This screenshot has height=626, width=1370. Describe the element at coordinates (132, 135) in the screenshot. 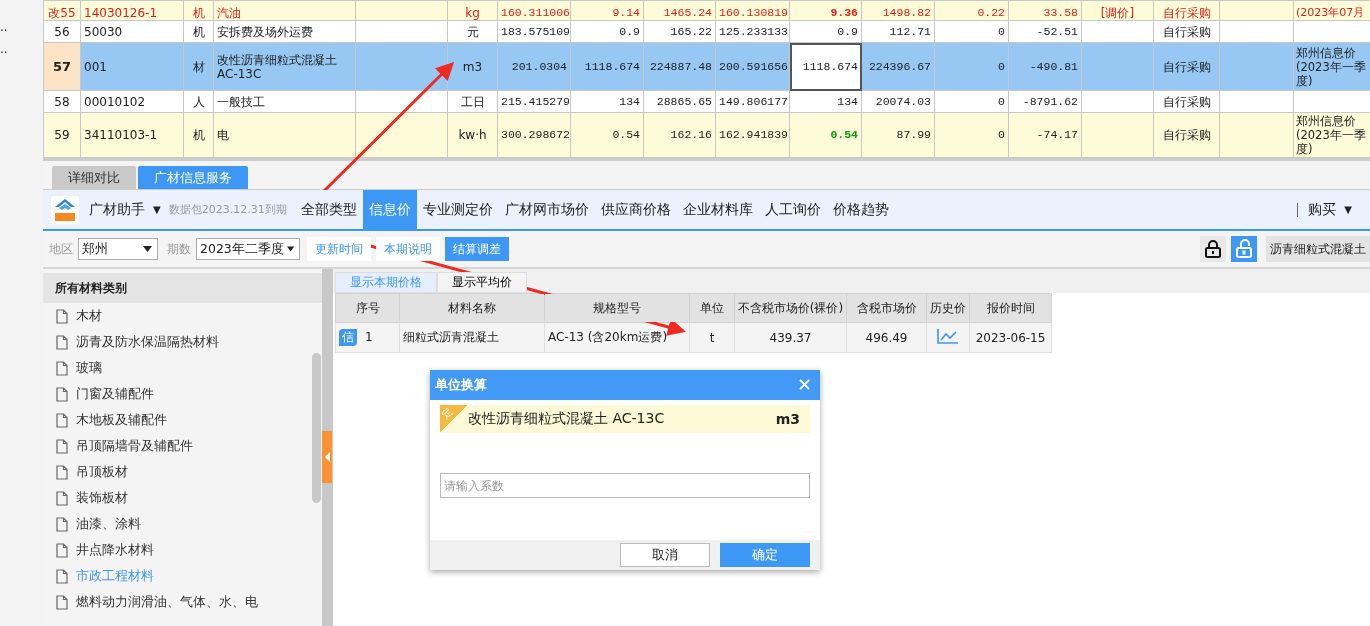

I see `table-cell: 34110103-1` at that location.